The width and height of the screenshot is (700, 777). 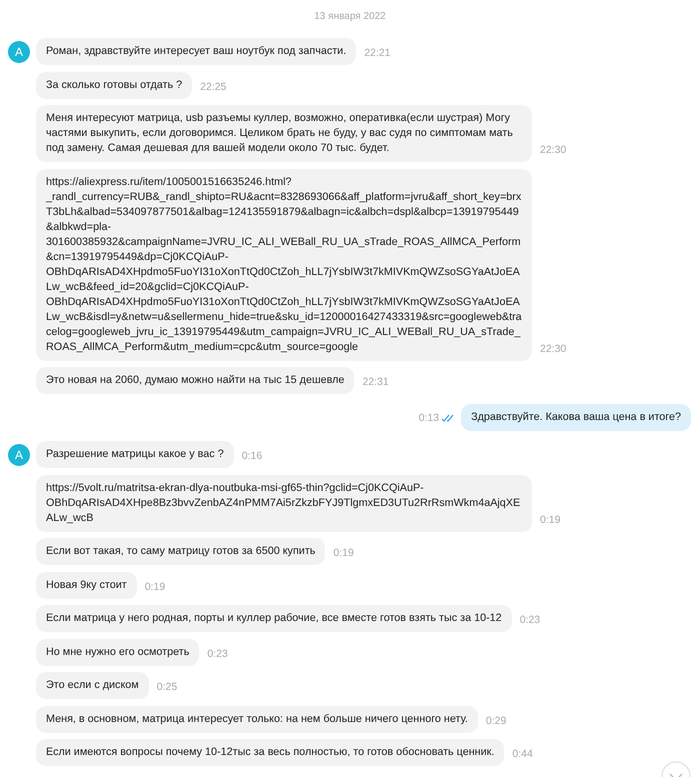 I want to click on message-time: 0:29, so click(x=496, y=720).